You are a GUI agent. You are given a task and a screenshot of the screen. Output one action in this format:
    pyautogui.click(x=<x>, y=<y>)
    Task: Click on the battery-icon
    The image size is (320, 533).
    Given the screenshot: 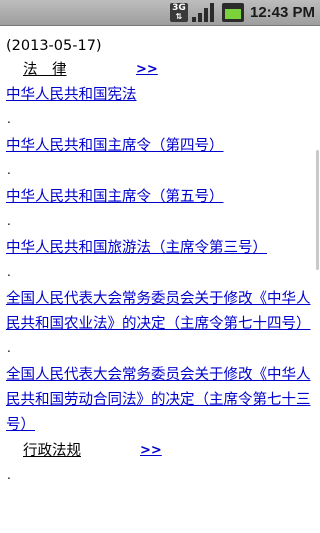 What is the action you would take?
    pyautogui.click(x=233, y=12)
    